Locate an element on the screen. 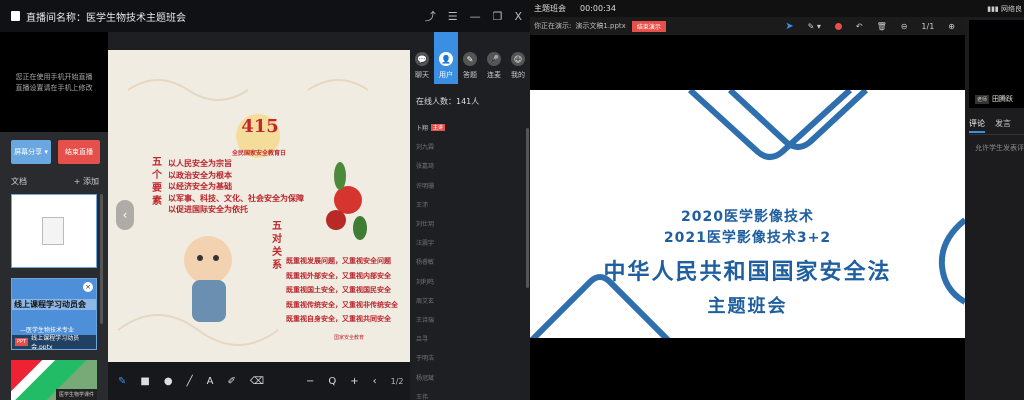 The width and height of the screenshot is (1024, 400). presenting-label: 你正在演示: is located at coordinates (553, 26).